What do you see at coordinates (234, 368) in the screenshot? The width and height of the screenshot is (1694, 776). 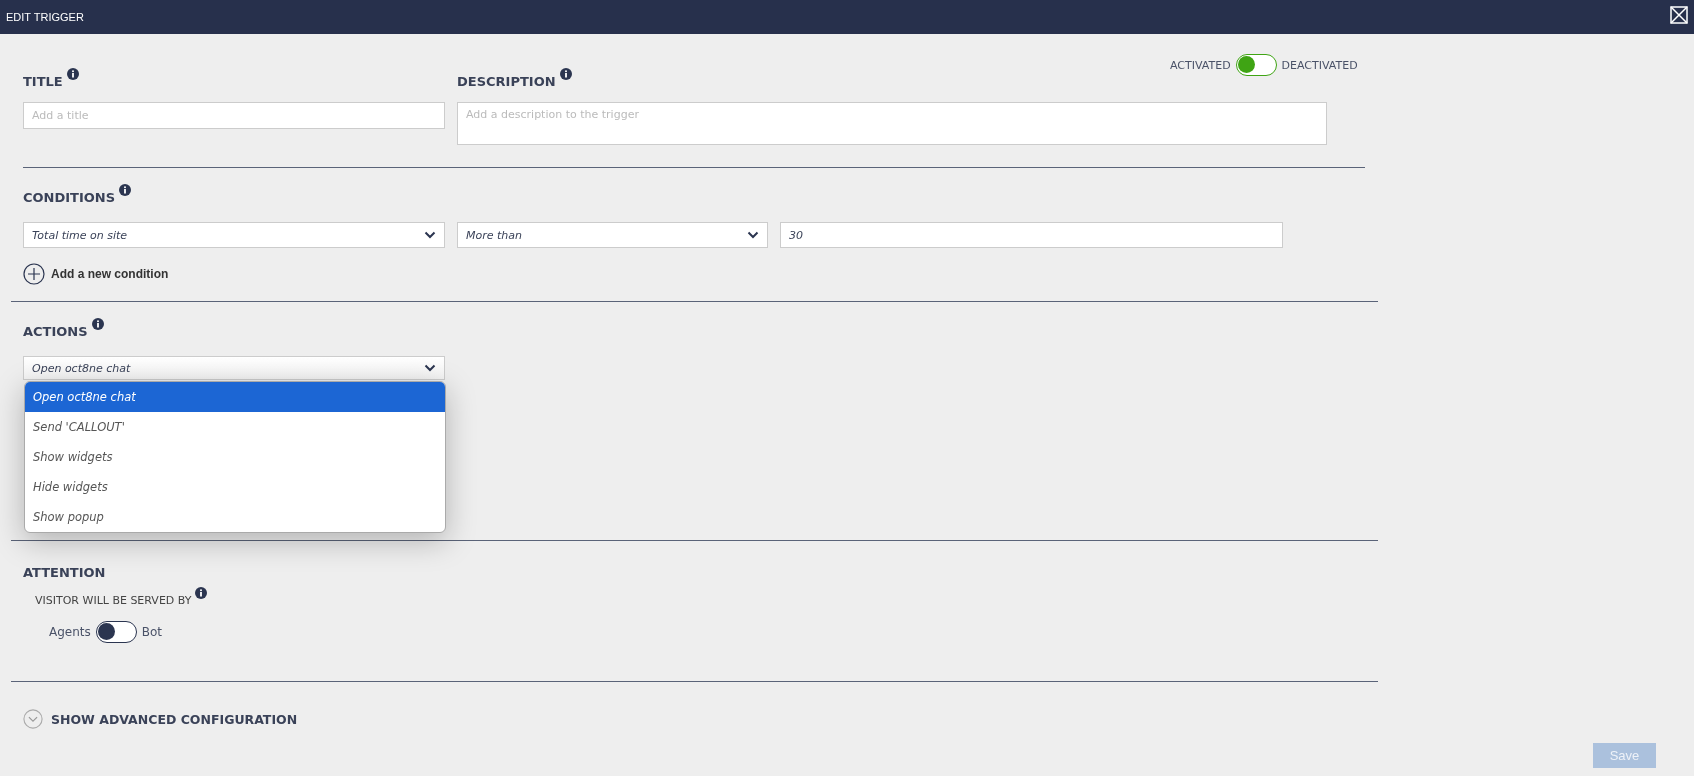 I see `action-select: Open oct8ne chat` at bounding box center [234, 368].